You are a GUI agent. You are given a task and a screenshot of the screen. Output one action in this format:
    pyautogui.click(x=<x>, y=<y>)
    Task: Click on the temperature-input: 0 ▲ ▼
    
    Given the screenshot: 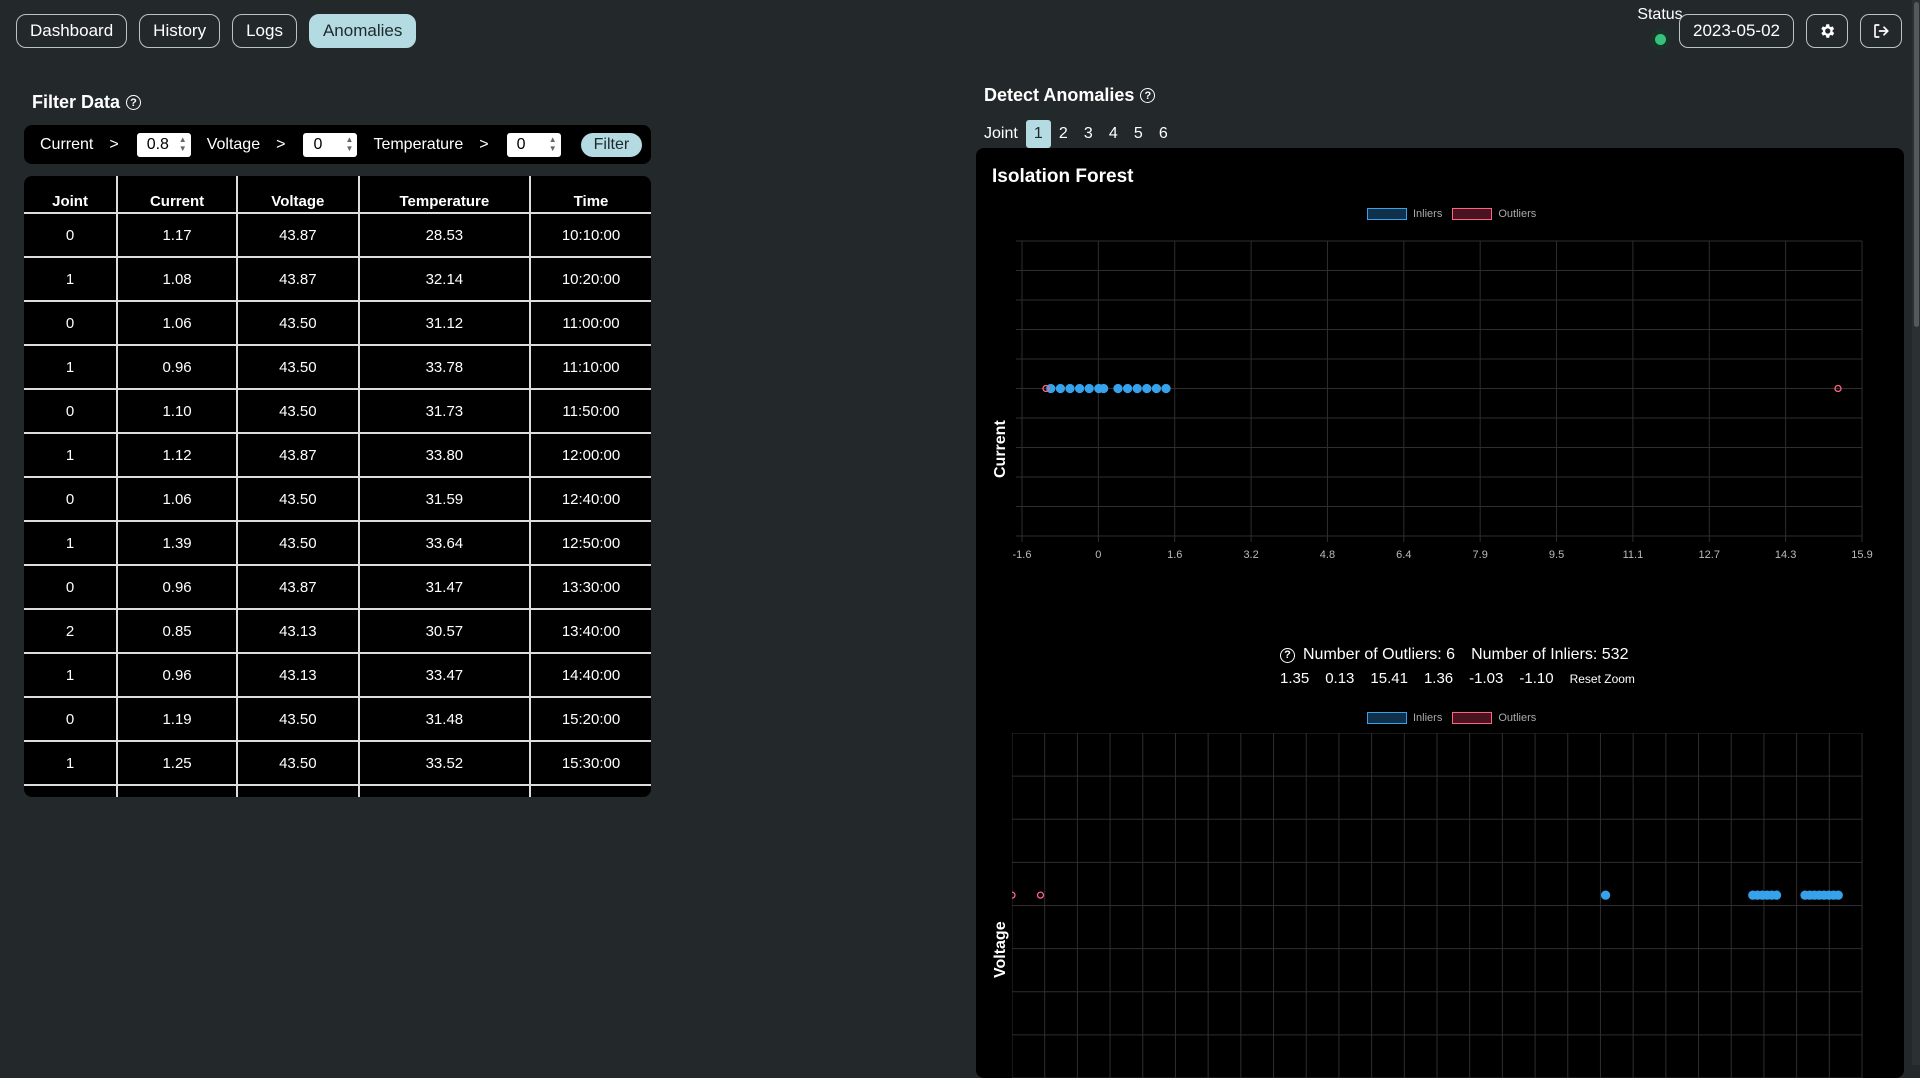 What is the action you would take?
    pyautogui.click(x=533, y=144)
    